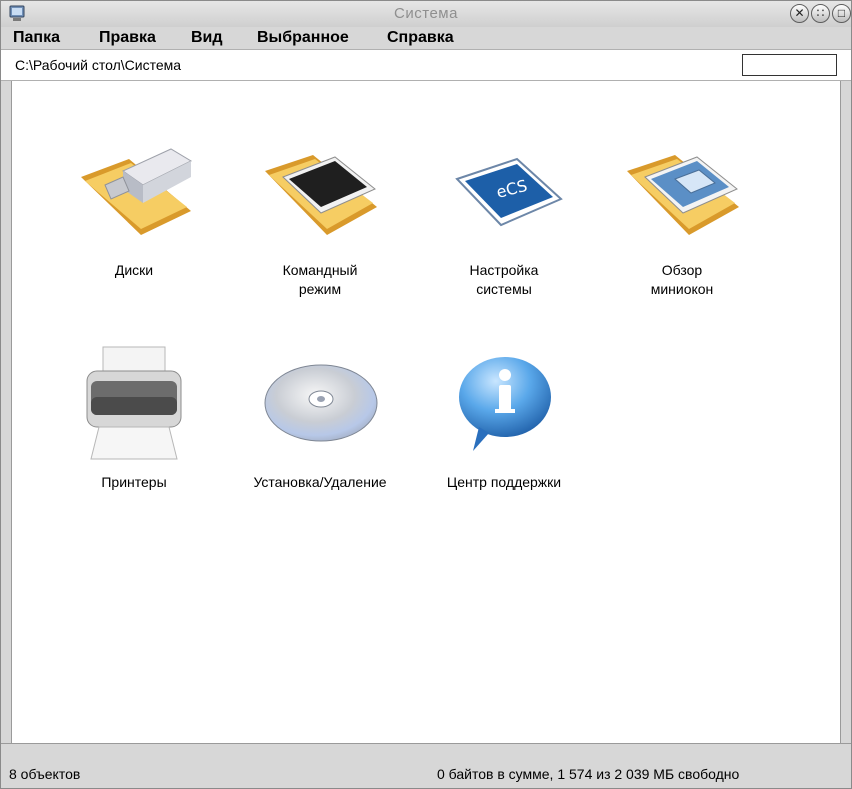 The width and height of the screenshot is (852, 789). What do you see at coordinates (134, 482) in the screenshot?
I see `item-label: Принтеры` at bounding box center [134, 482].